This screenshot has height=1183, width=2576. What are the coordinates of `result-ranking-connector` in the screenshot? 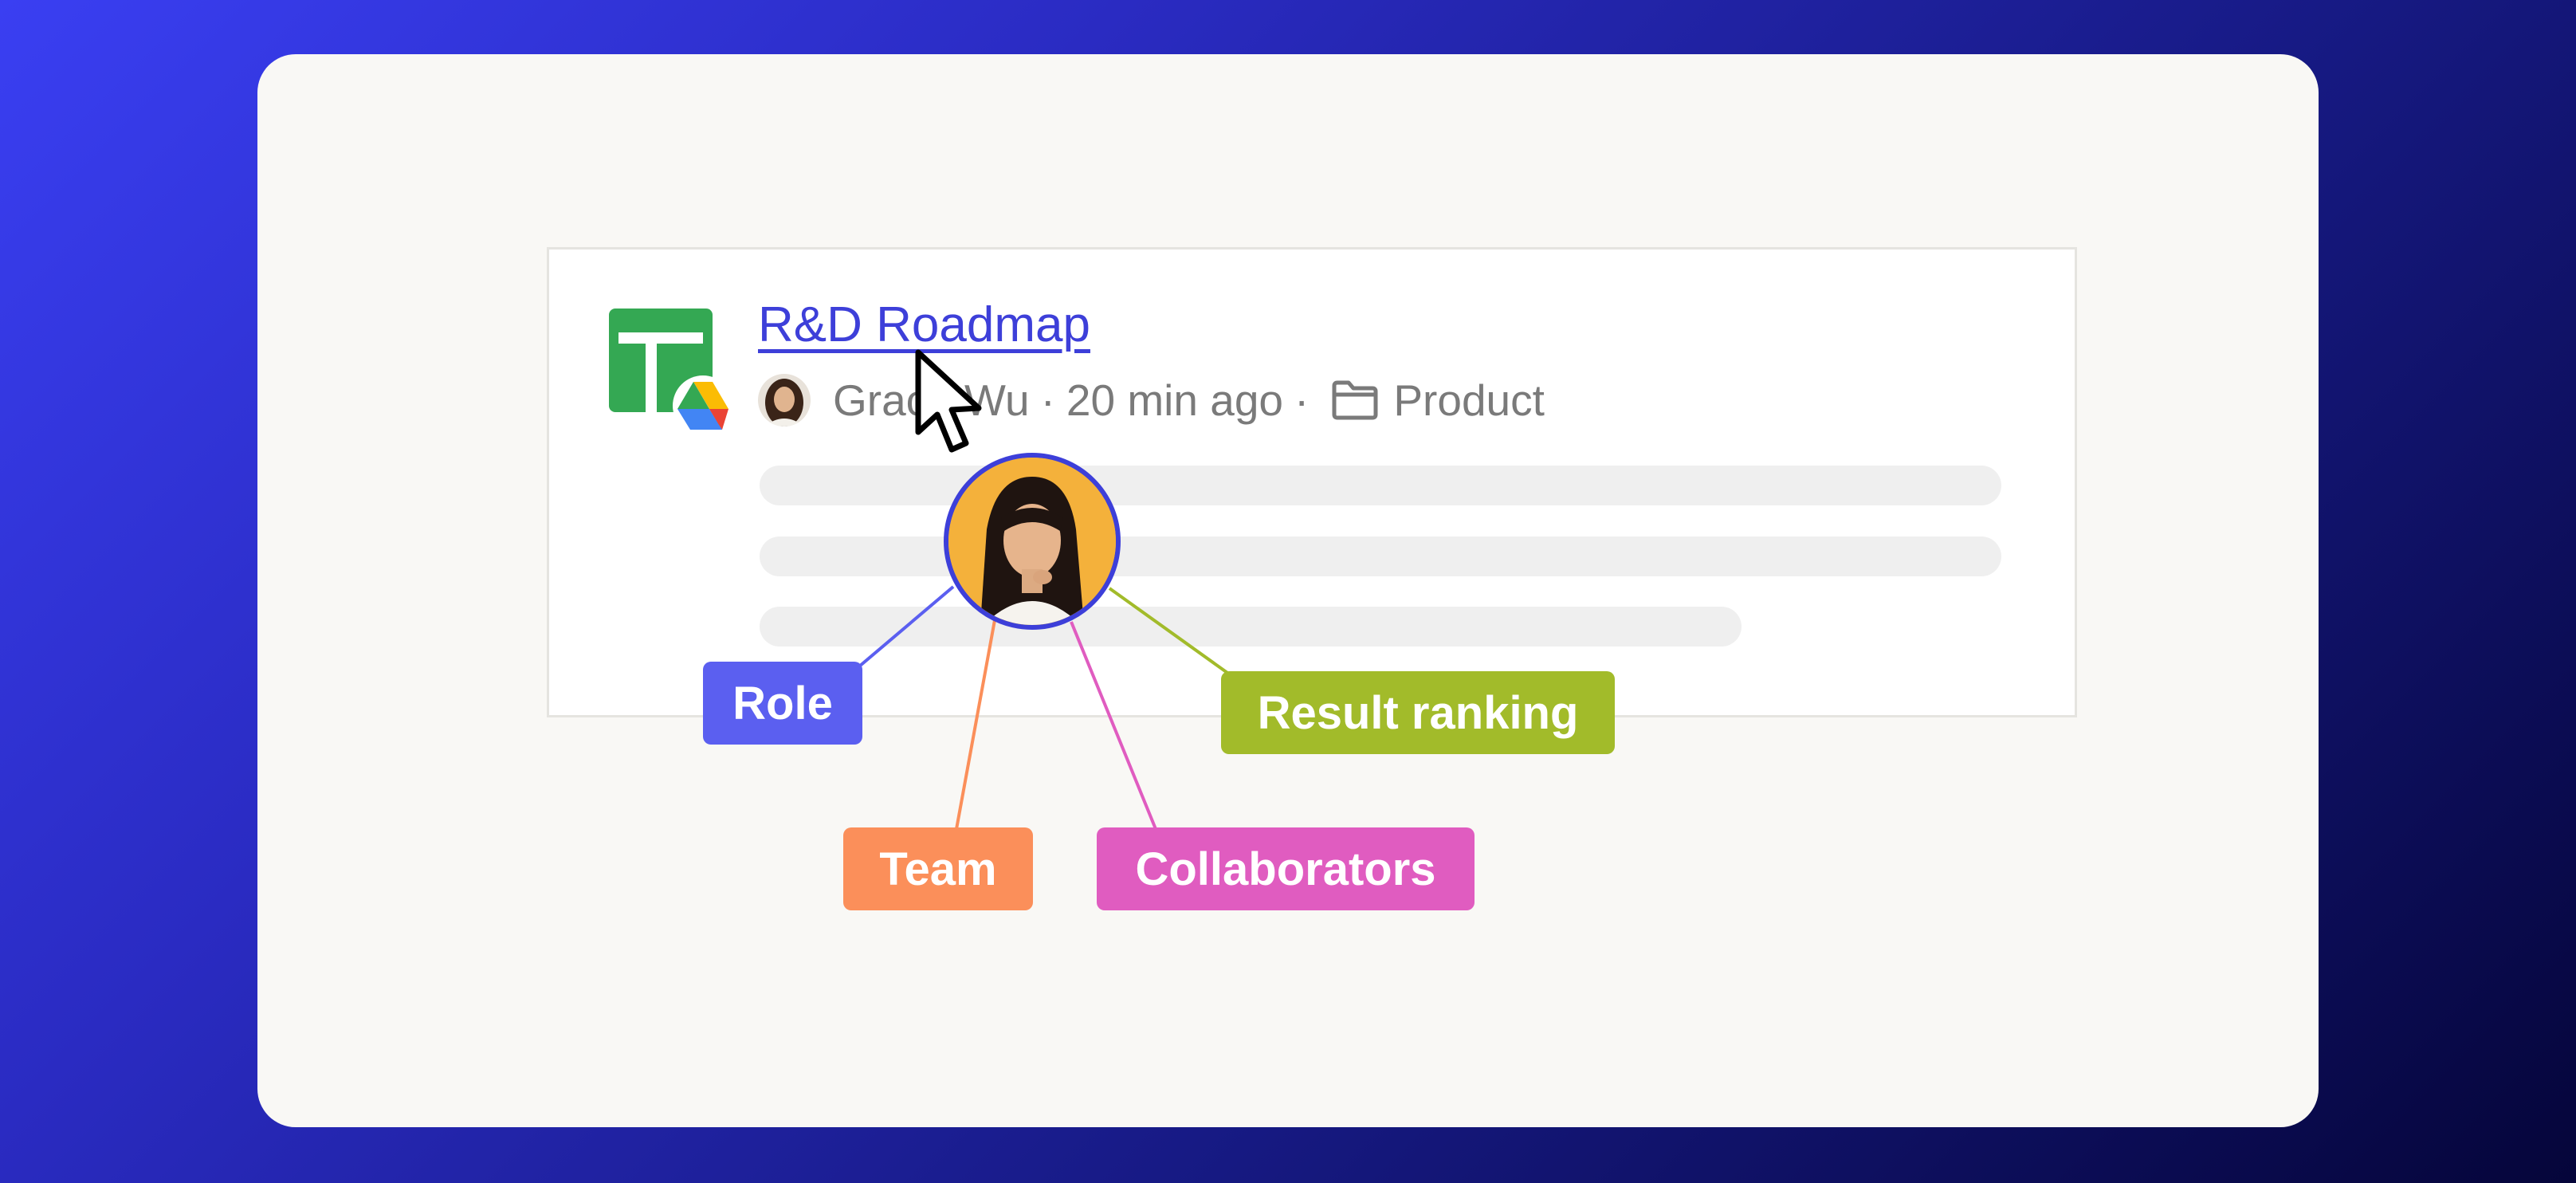 It's located at (1168, 630).